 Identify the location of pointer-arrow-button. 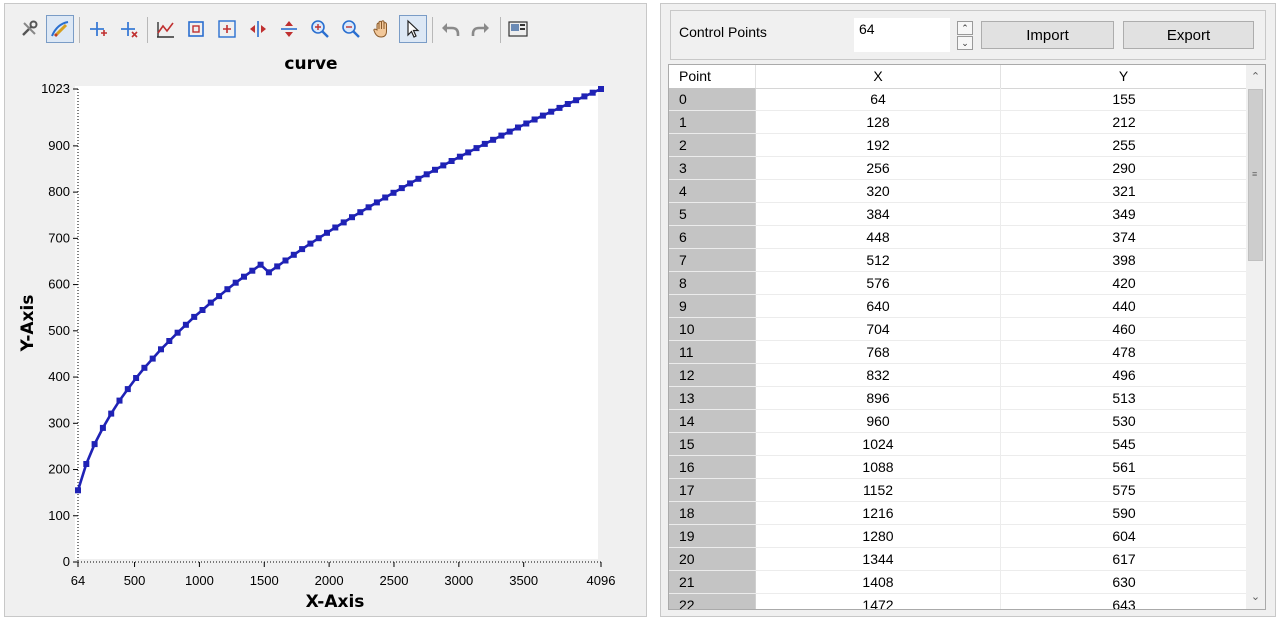
(413, 29).